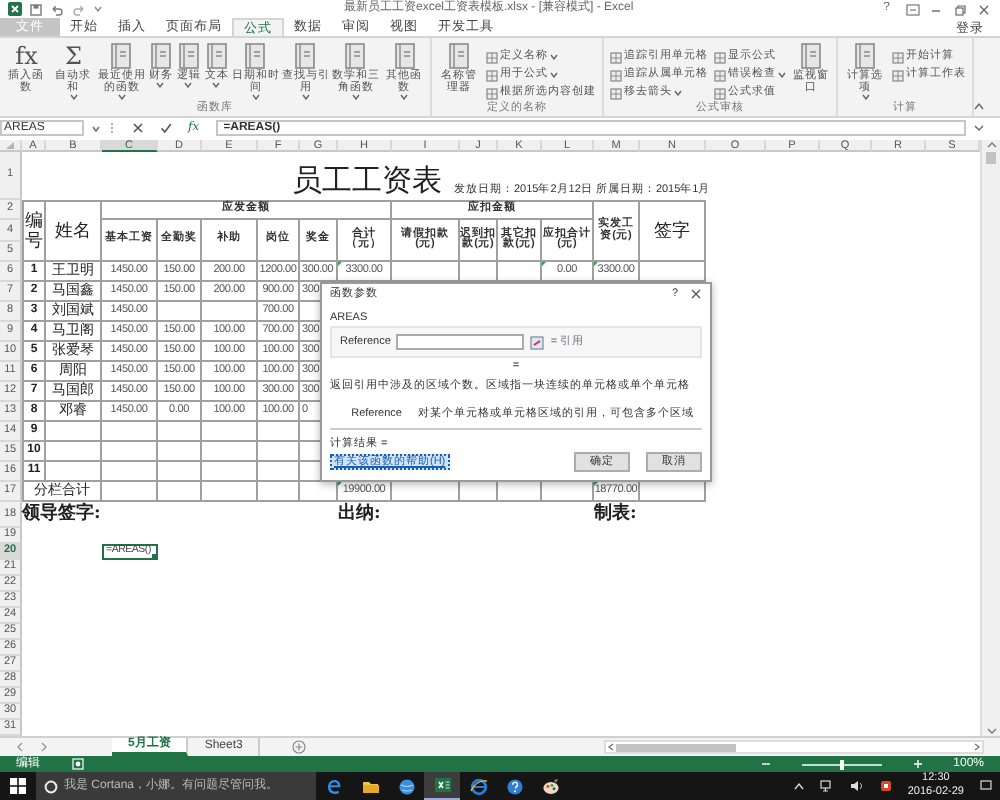 This screenshot has width=1000, height=800. Describe the element at coordinates (406, 786) in the screenshot. I see `globe-icon` at that location.